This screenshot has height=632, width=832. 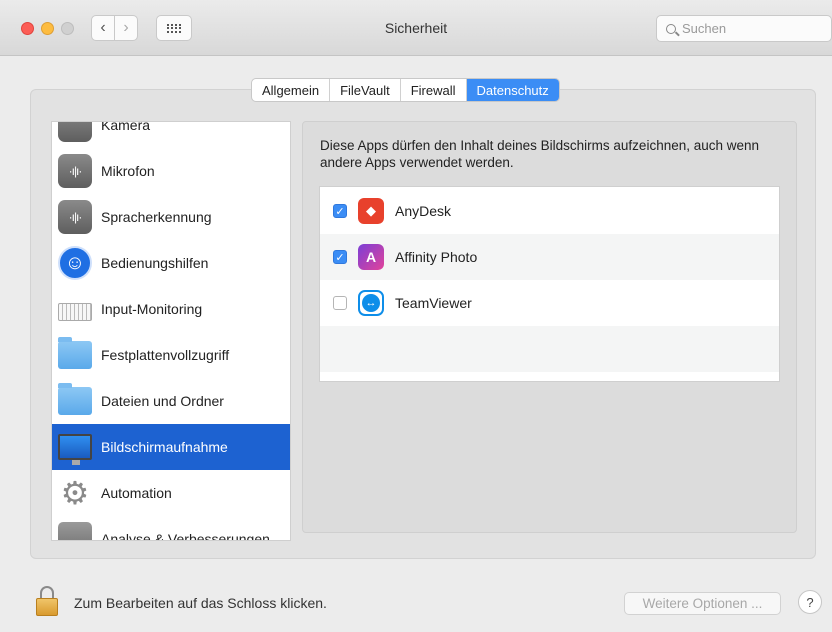 I want to click on sidebar-item-bildschirmaufnahme: Bildschirmaufnahme, so click(x=171, y=447).